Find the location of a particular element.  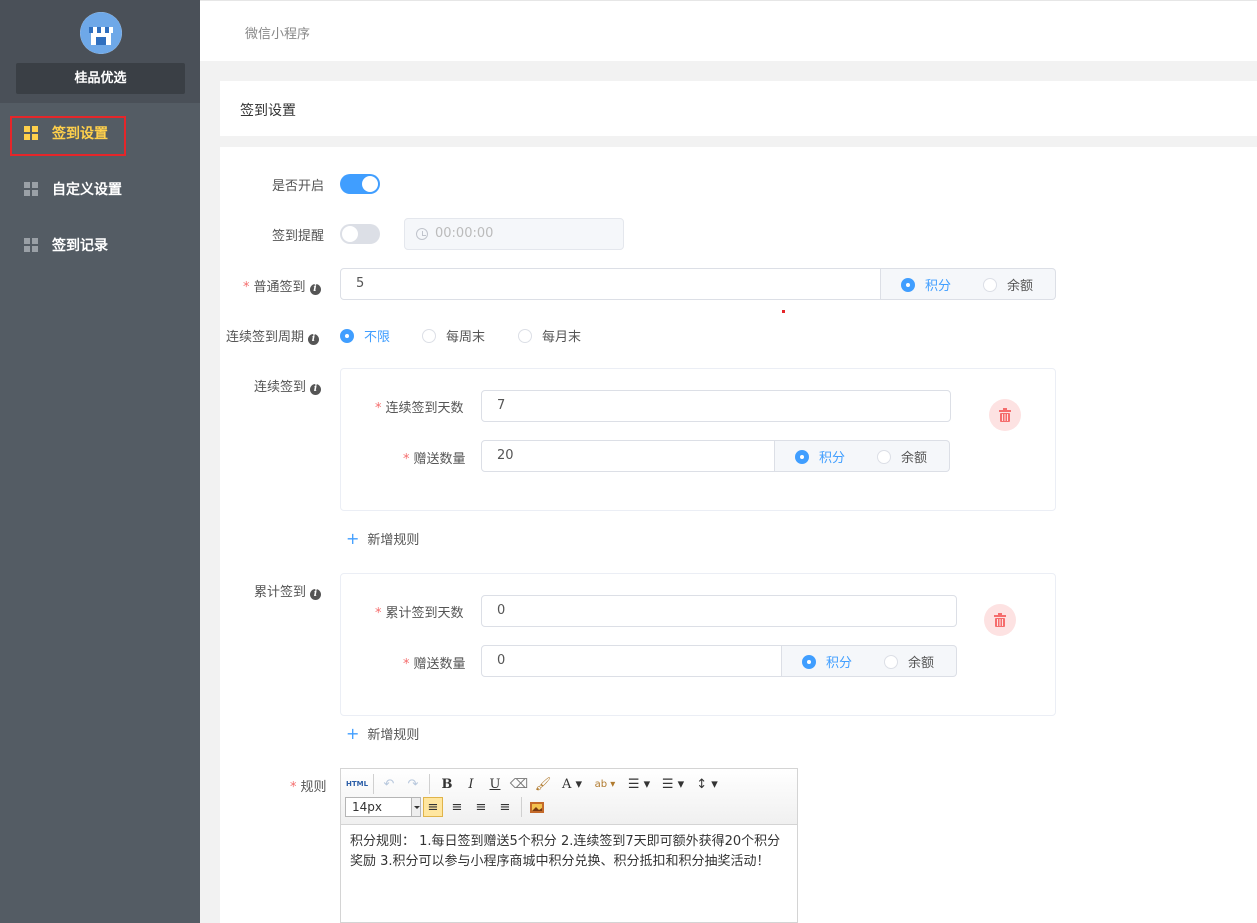

align-left-icon: ≡ is located at coordinates (433, 807).